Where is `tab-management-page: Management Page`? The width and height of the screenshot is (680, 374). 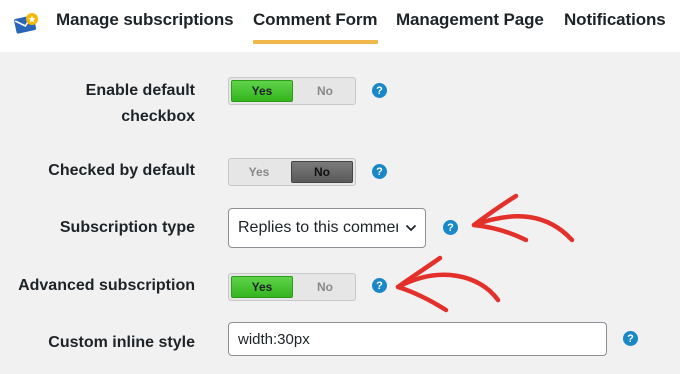 tab-management-page: Management Page is located at coordinates (470, 20).